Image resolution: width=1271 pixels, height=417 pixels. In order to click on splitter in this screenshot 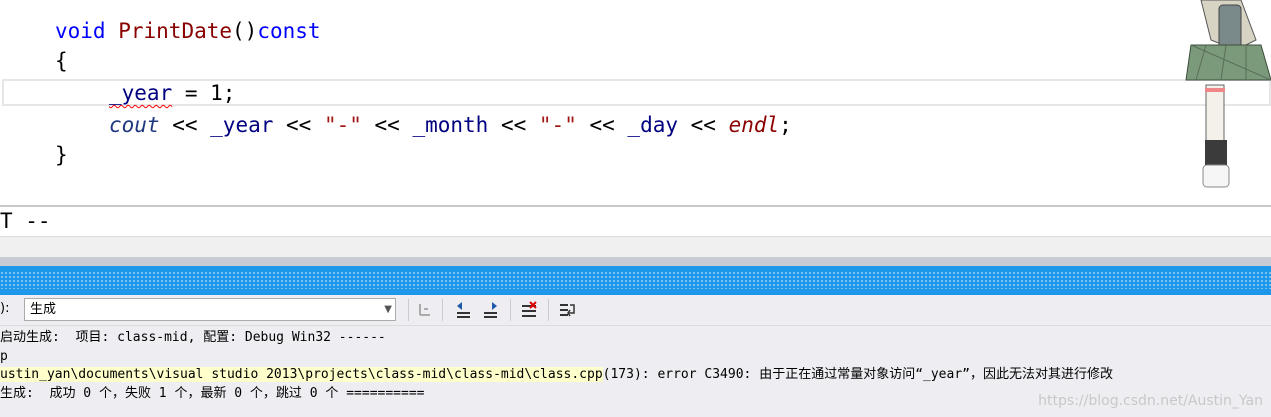, I will do `click(635, 247)`.